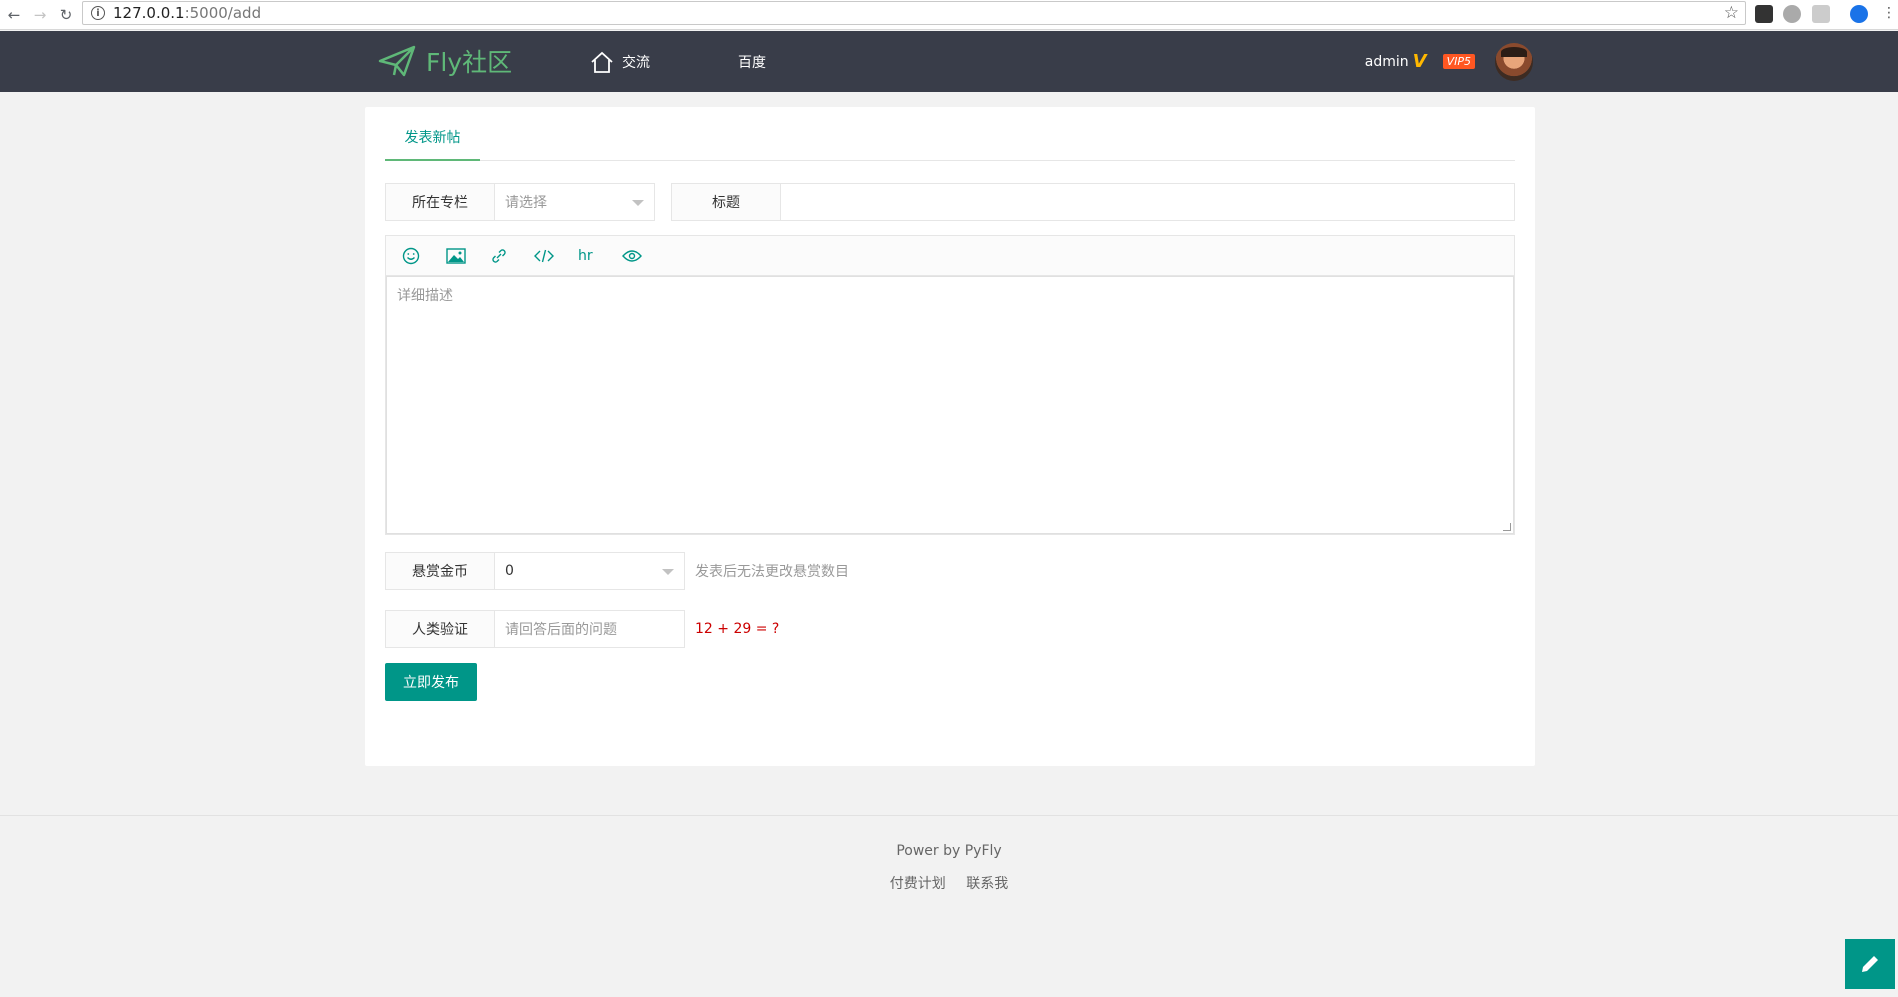 This screenshot has width=1898, height=997. I want to click on avatar, so click(1514, 61).